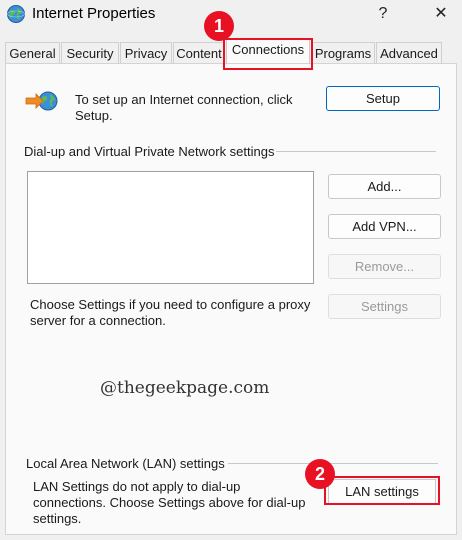  What do you see at coordinates (42, 101) in the screenshot?
I see `network-setup-icon` at bounding box center [42, 101].